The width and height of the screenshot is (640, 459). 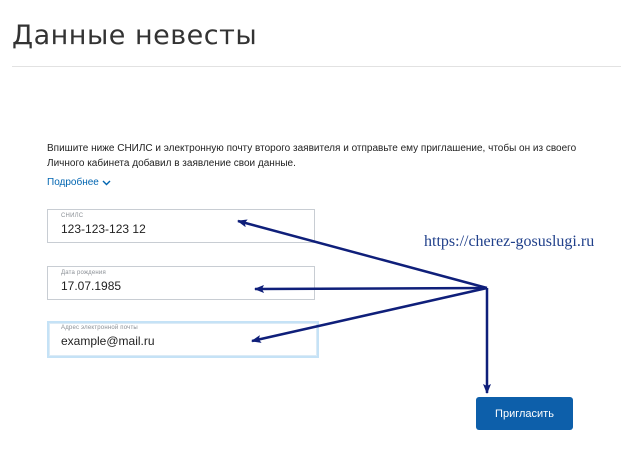 What do you see at coordinates (135, 36) in the screenshot?
I see `page-title: Данные невесты` at bounding box center [135, 36].